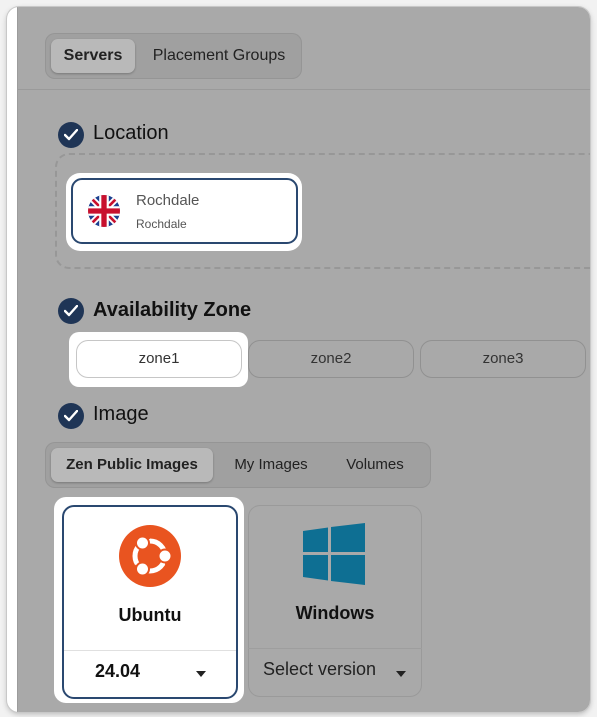 Image resolution: width=597 pixels, height=717 pixels. What do you see at coordinates (131, 133) in the screenshot?
I see `location-title: Location` at bounding box center [131, 133].